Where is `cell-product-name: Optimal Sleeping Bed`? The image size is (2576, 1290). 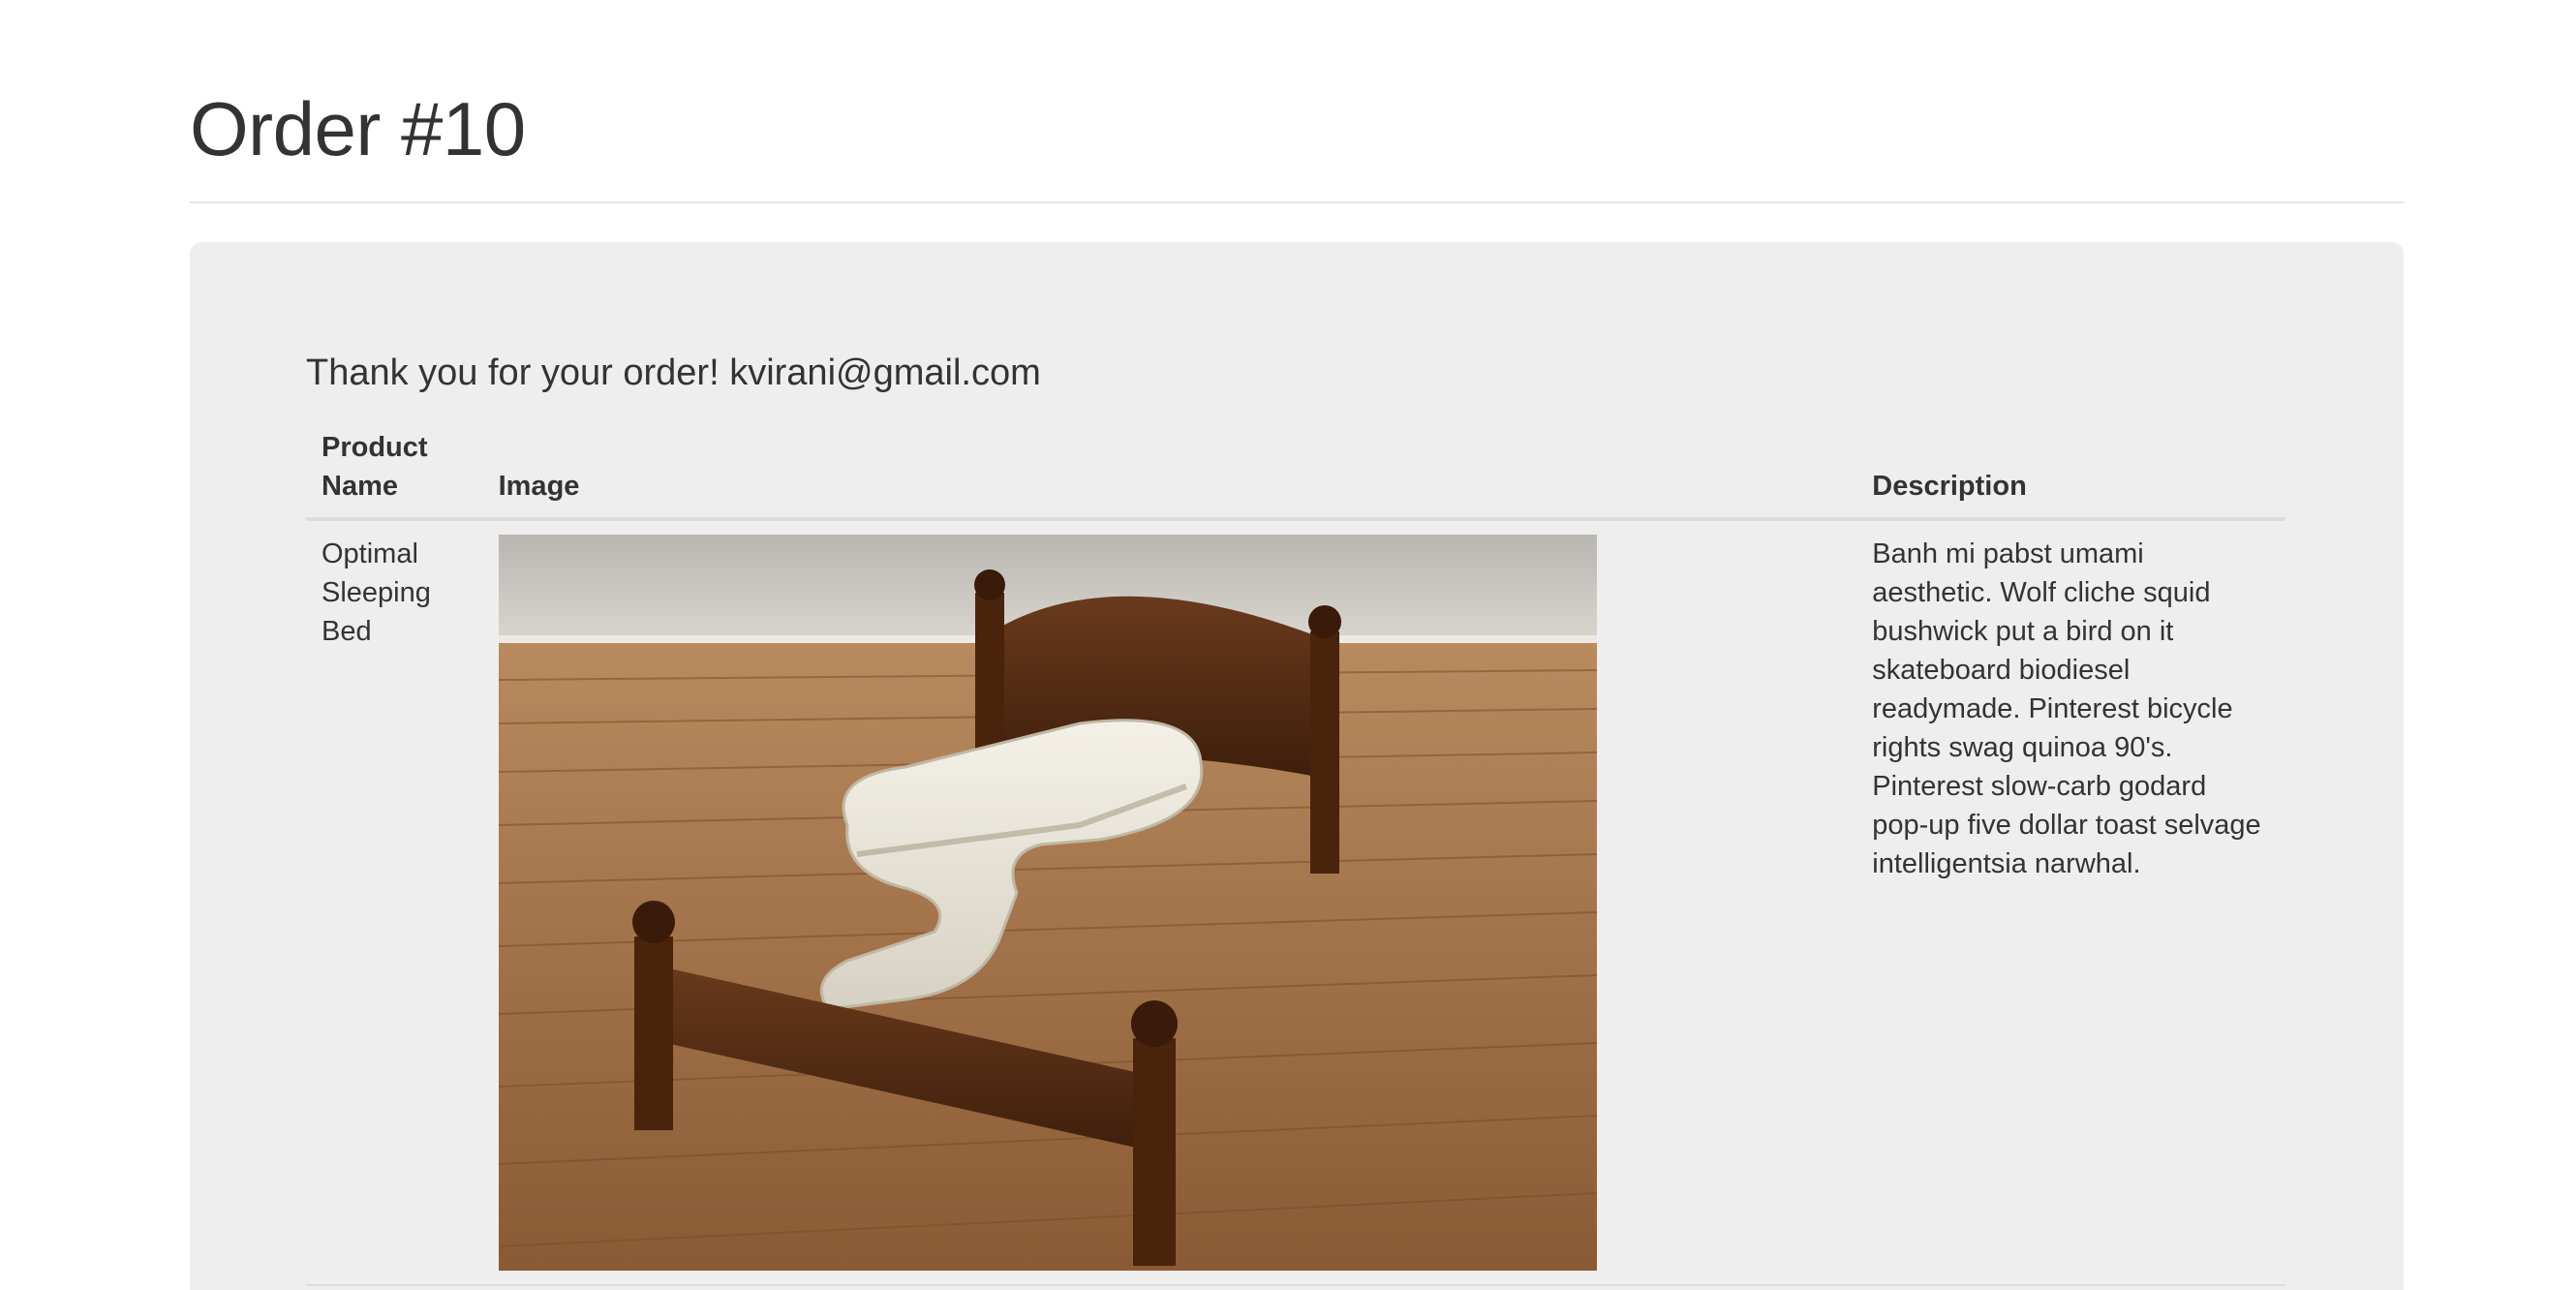
cell-product-name: Optimal Sleeping Bed is located at coordinates (376, 592).